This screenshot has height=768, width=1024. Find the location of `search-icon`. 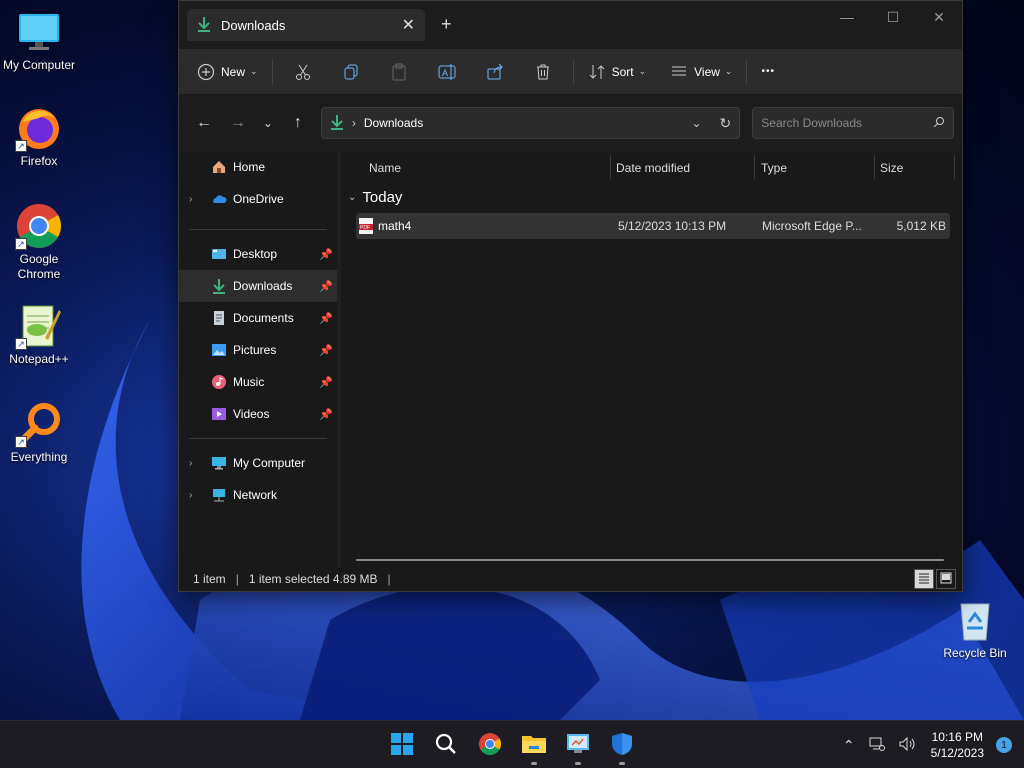

search-icon is located at coordinates (446, 745).